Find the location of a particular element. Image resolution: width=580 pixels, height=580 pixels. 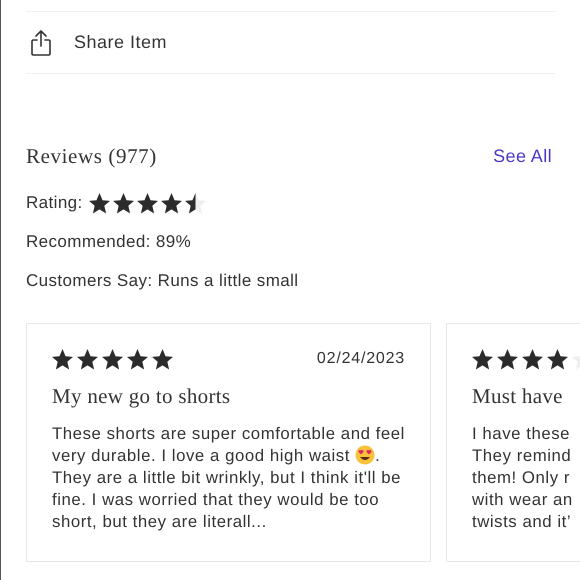

review-card: Must have I have these They remind them! Only r with wear an twists and it’ is located at coordinates (513, 442).